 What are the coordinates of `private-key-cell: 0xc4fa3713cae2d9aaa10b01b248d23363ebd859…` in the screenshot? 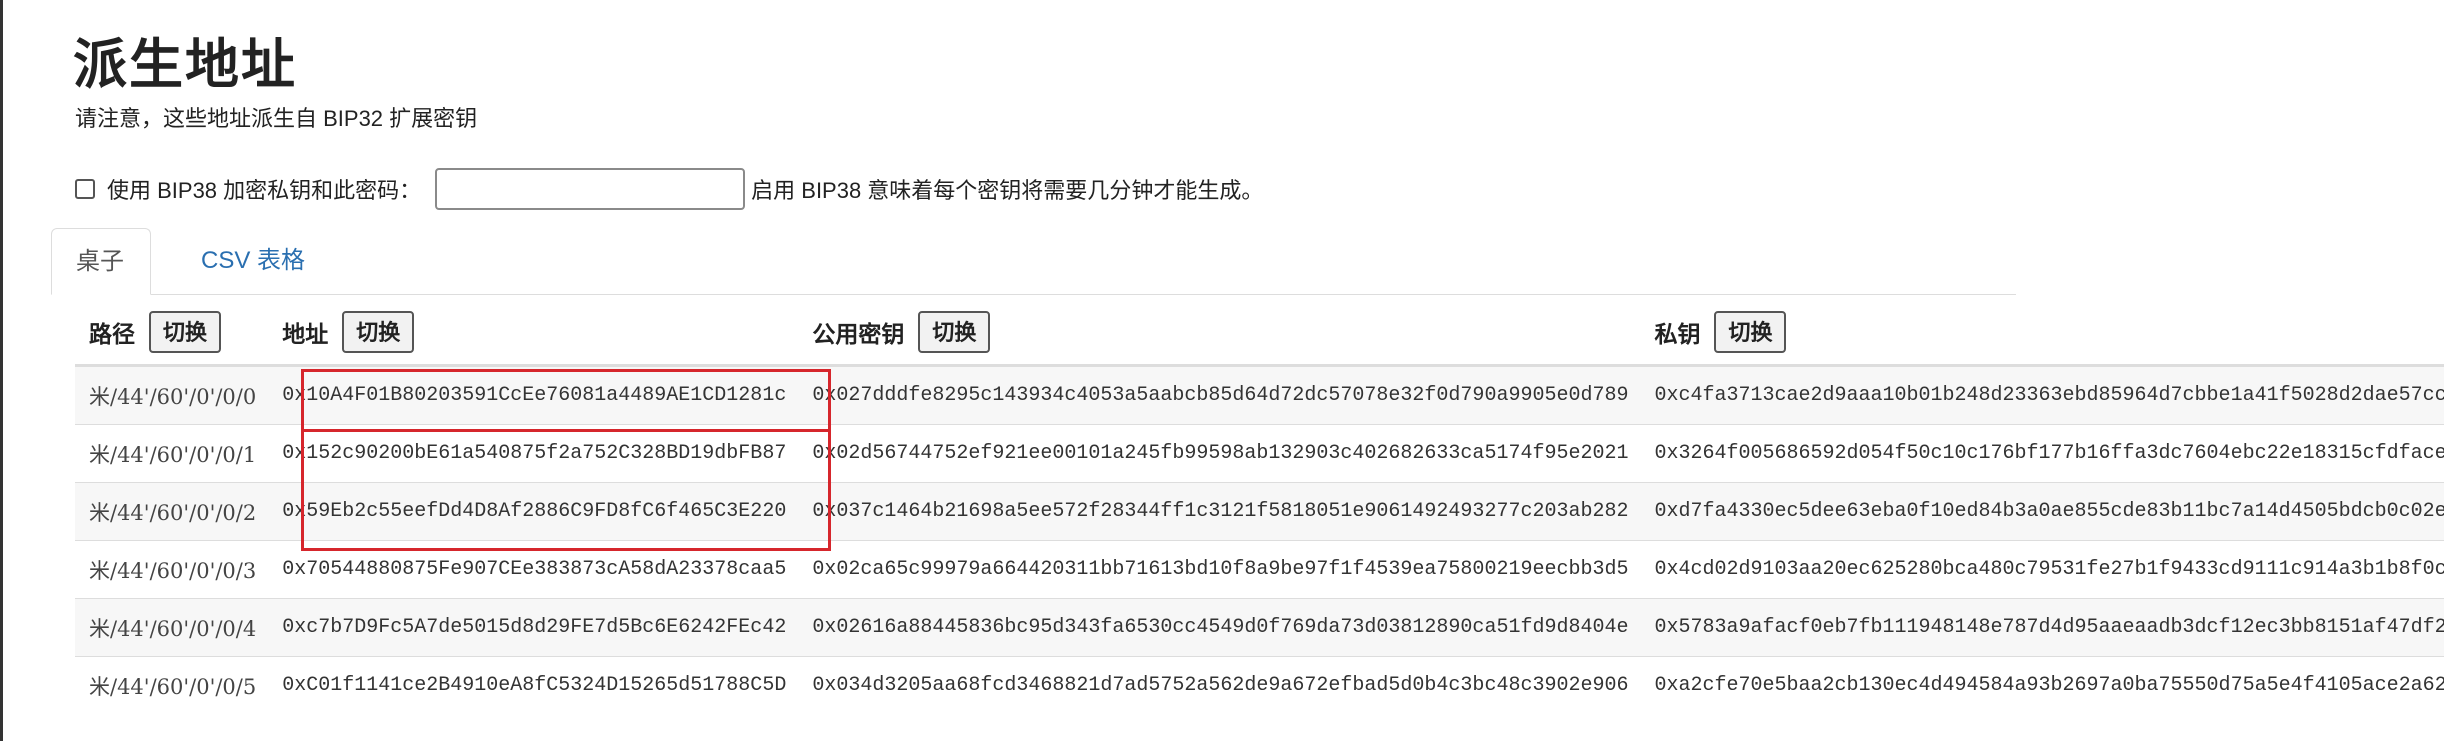 It's located at (2042, 395).